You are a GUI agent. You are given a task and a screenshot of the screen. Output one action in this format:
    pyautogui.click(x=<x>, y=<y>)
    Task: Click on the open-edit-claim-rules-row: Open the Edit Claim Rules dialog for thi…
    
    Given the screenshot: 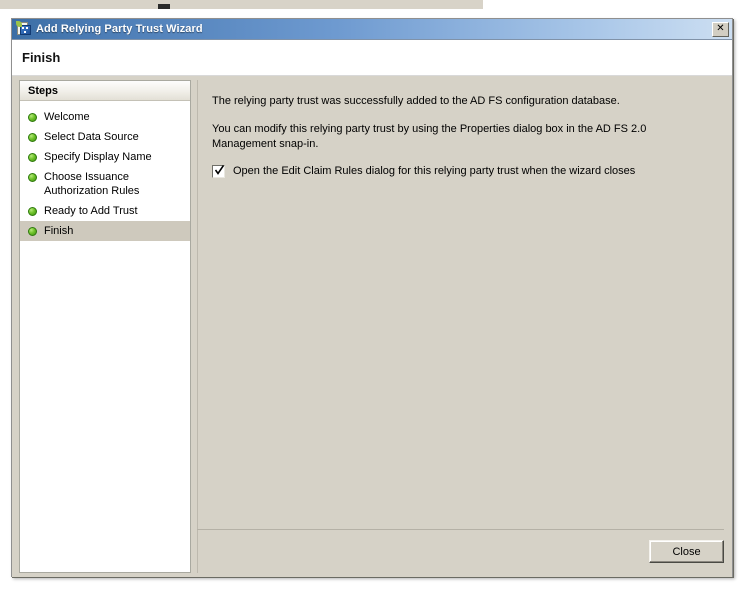 What is the action you would take?
    pyautogui.click(x=462, y=171)
    